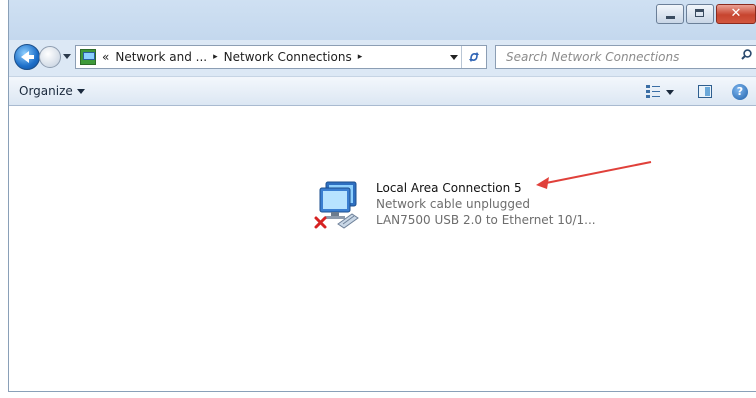  I want to click on control-panel-icon, so click(88, 57).